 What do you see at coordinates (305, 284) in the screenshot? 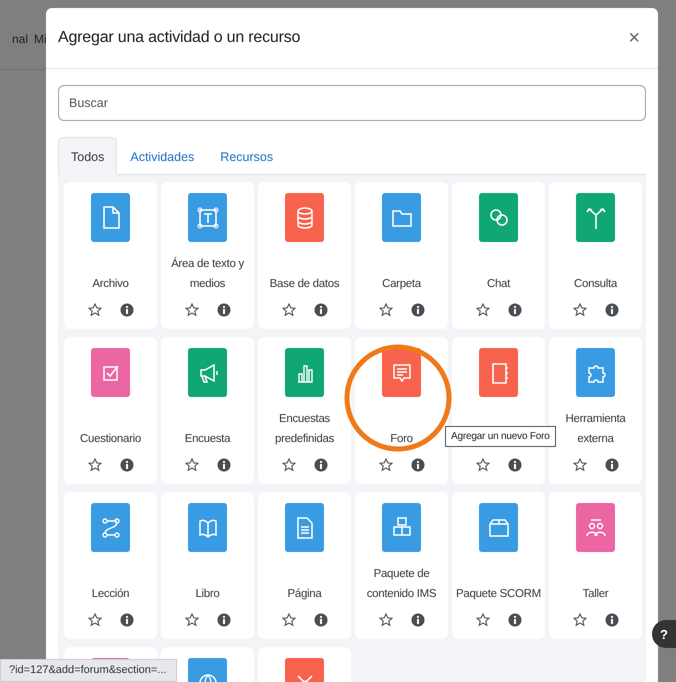
I see `activity-label: Base de datos` at bounding box center [305, 284].